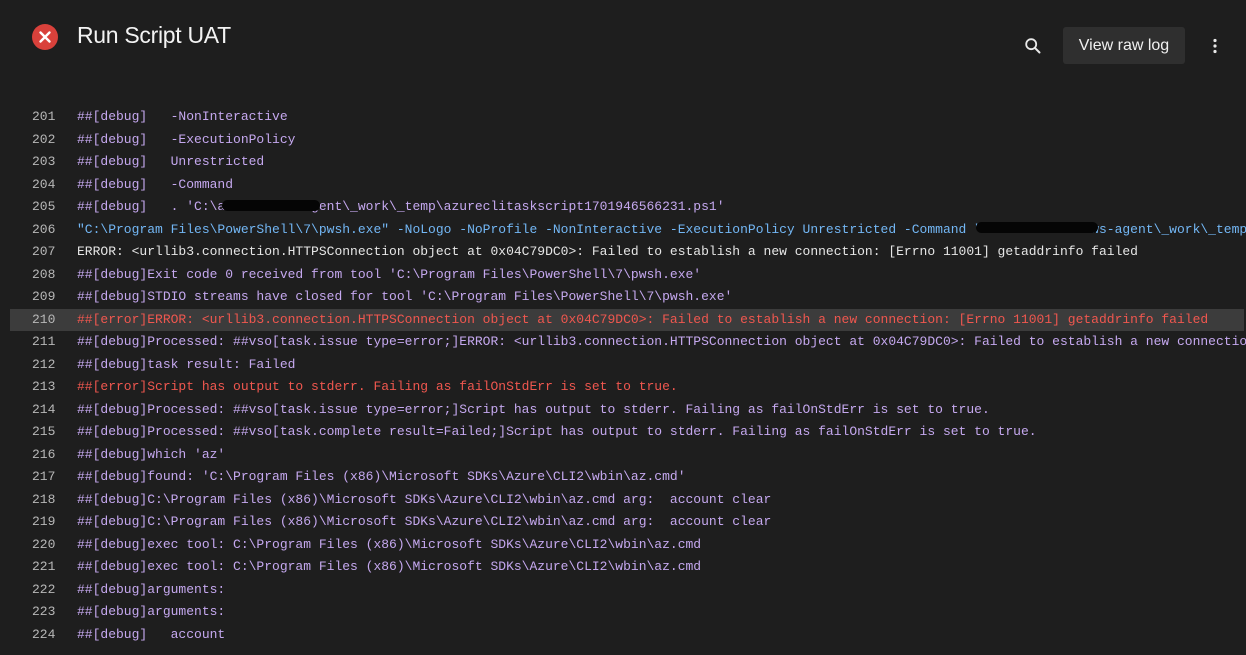 This screenshot has height=655, width=1246. Describe the element at coordinates (154, 35) in the screenshot. I see `page-title: Run Script UAT` at that location.